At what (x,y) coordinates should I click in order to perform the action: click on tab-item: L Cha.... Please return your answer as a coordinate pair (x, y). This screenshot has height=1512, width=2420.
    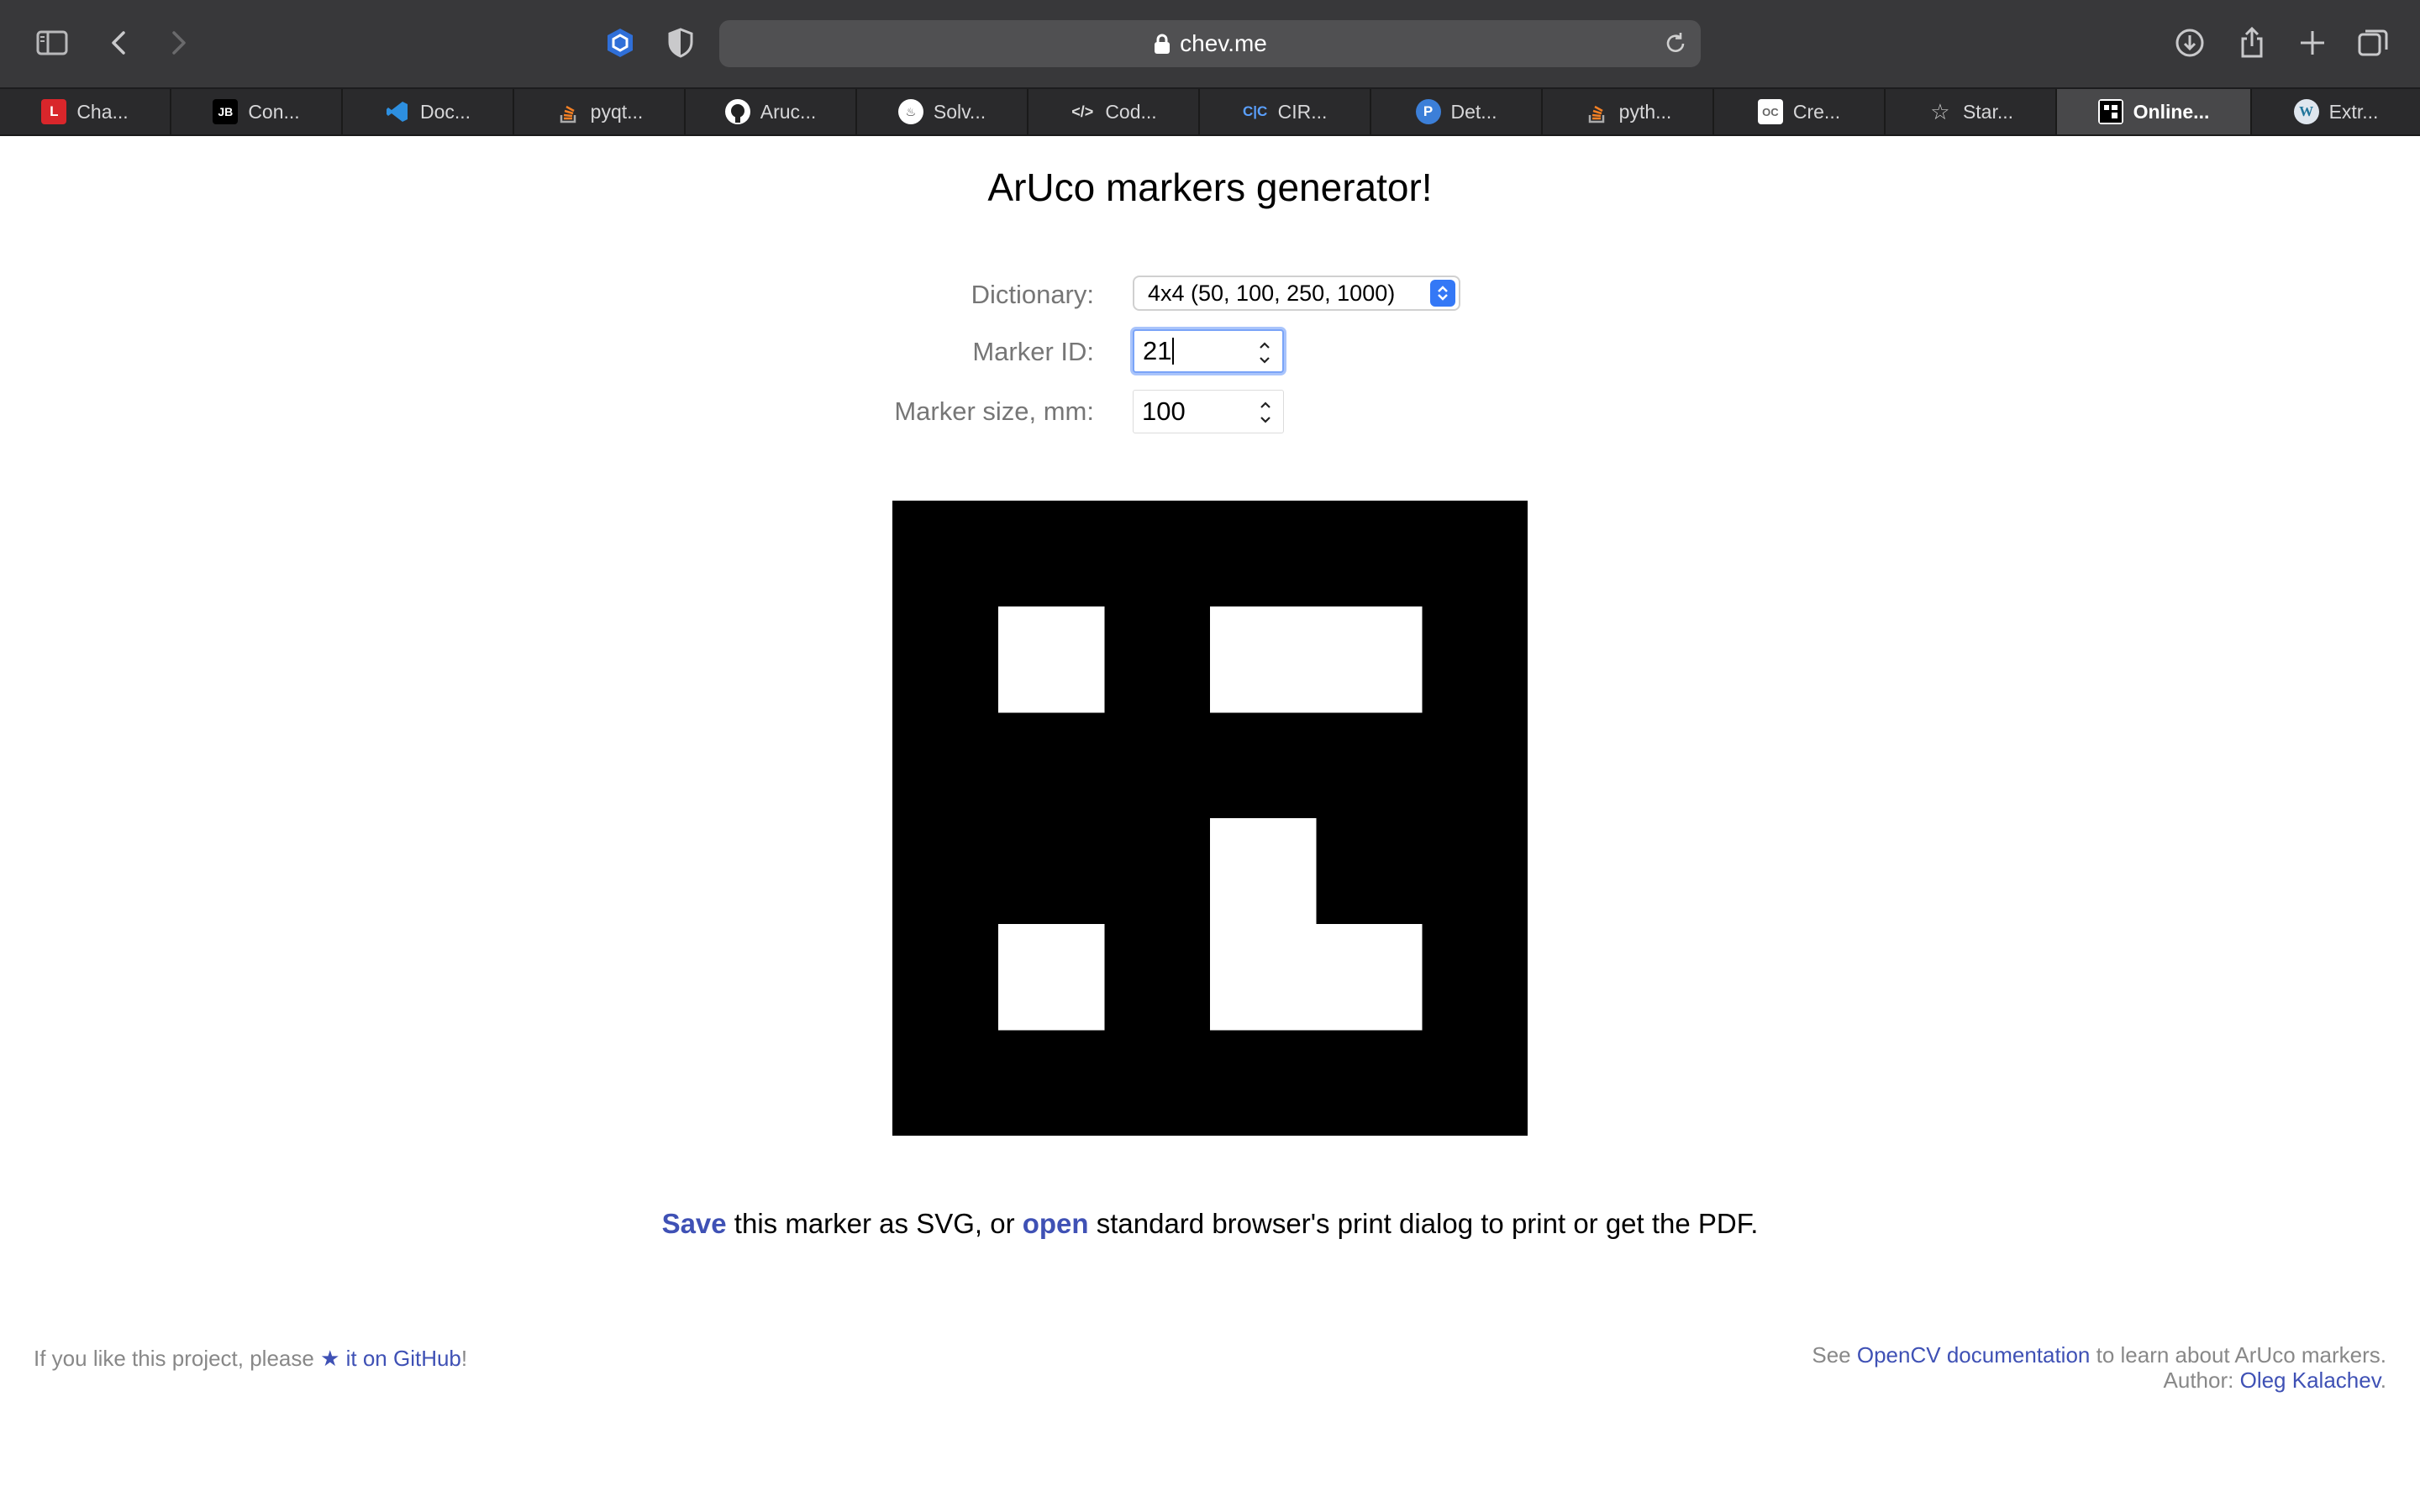
    Looking at the image, I should click on (85, 111).